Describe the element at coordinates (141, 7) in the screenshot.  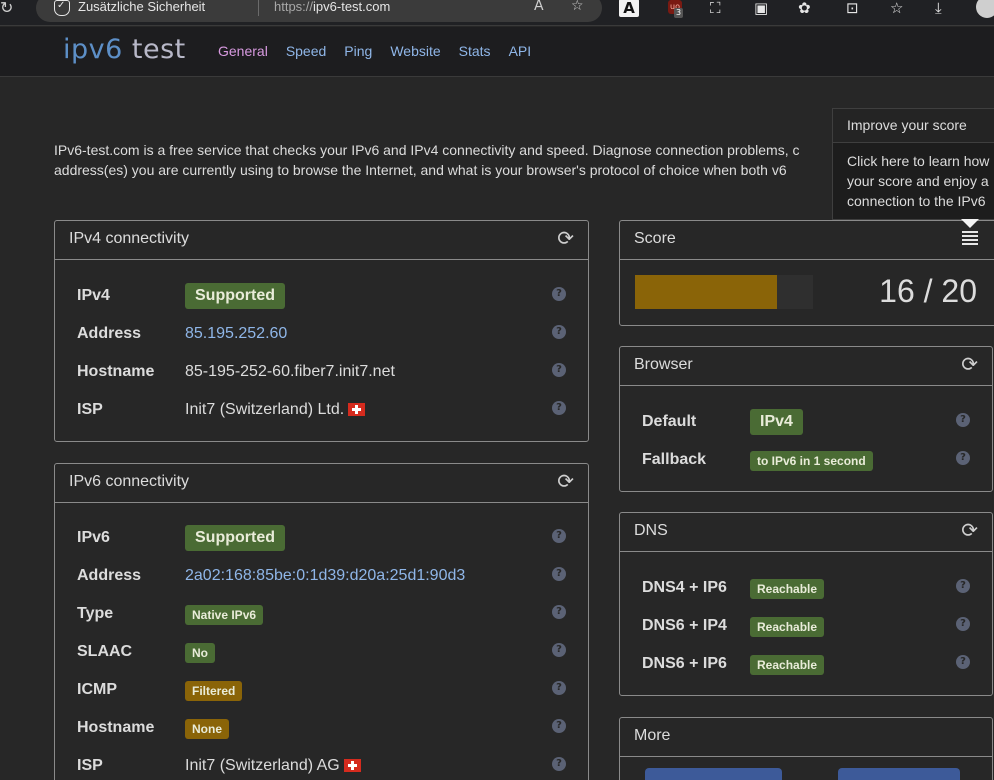
I see `security-label: Zusätzliche Sicherheit` at that location.